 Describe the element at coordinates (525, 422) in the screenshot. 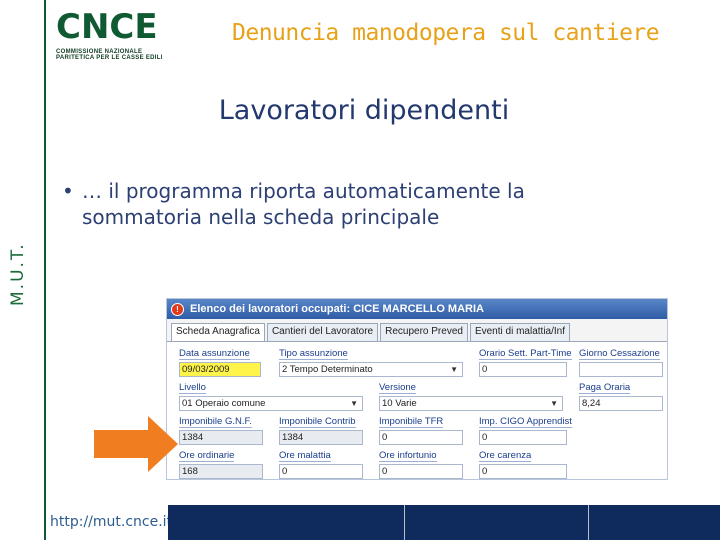

I see `label-imp-cigo: Imp. CIGO Apprendist` at that location.